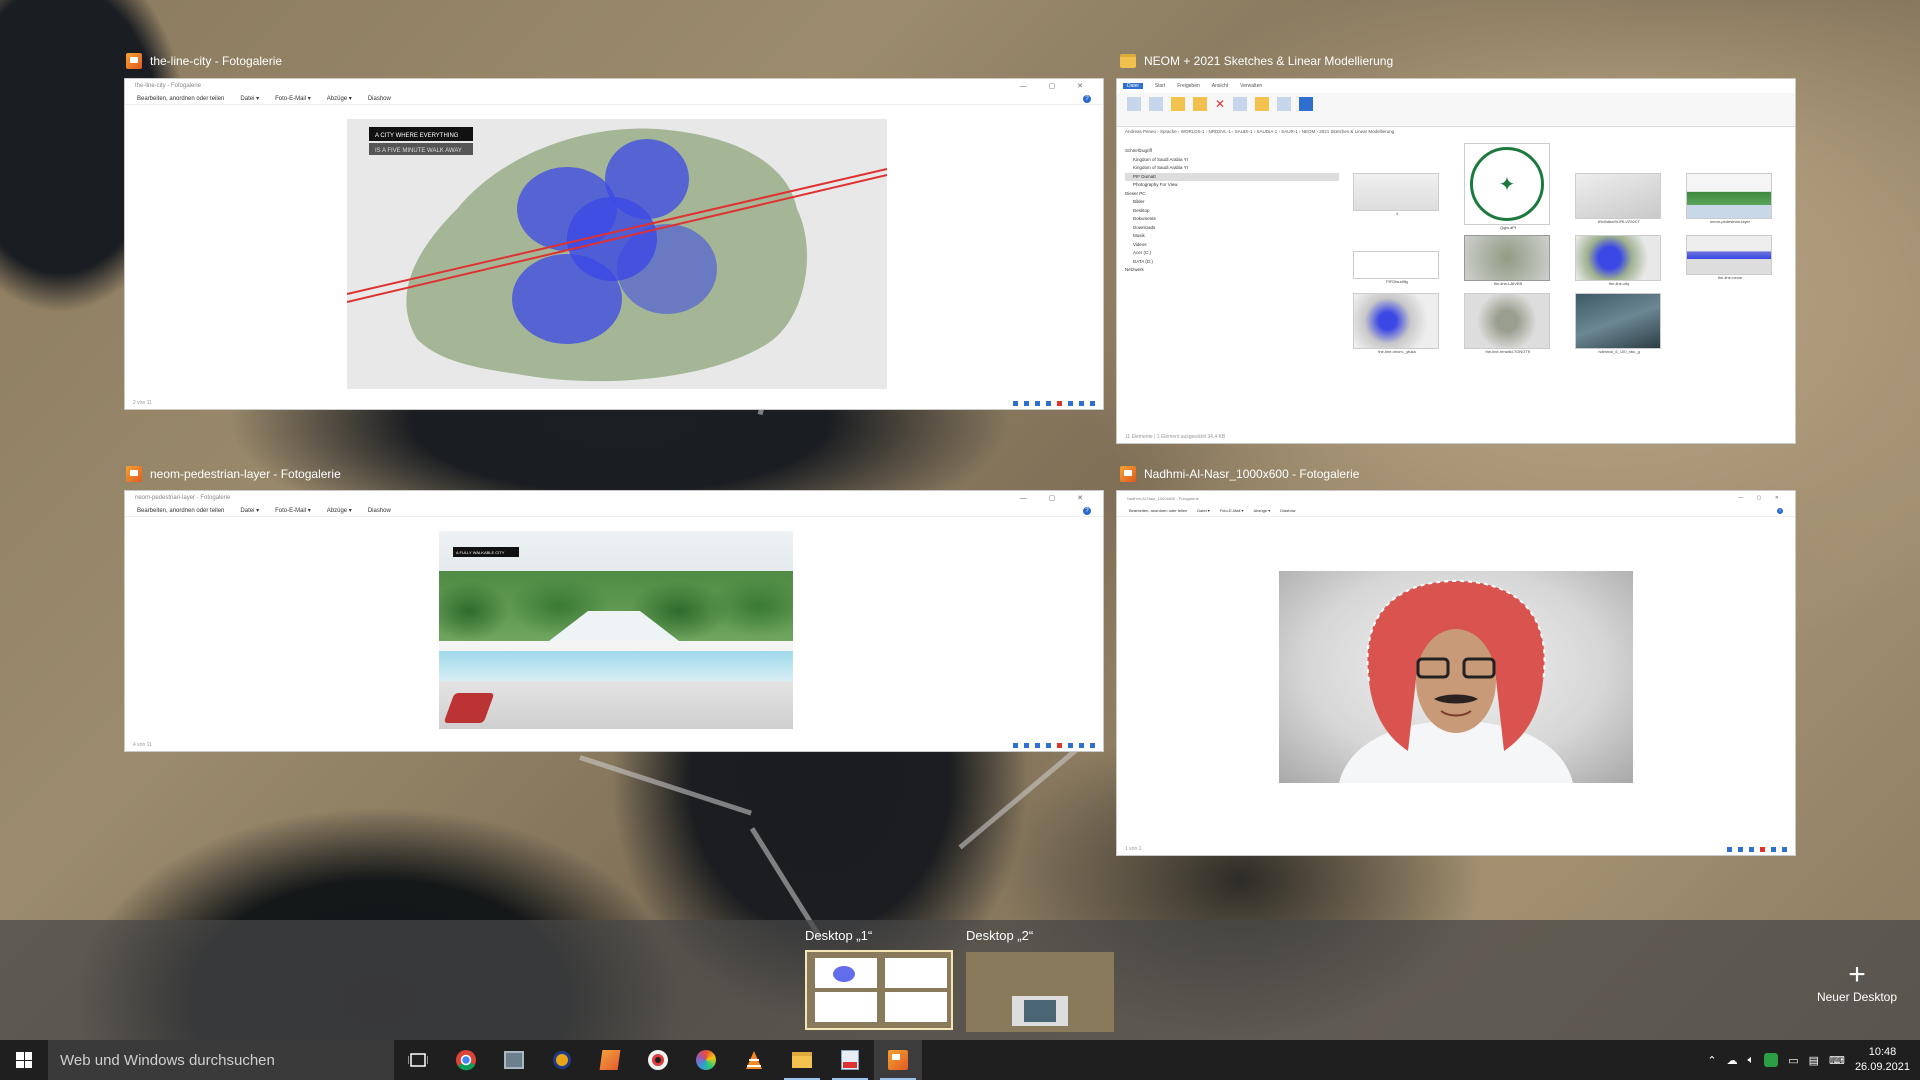 The height and width of the screenshot is (1080, 1920). I want to click on nav-item: Desktop, so click(1232, 211).